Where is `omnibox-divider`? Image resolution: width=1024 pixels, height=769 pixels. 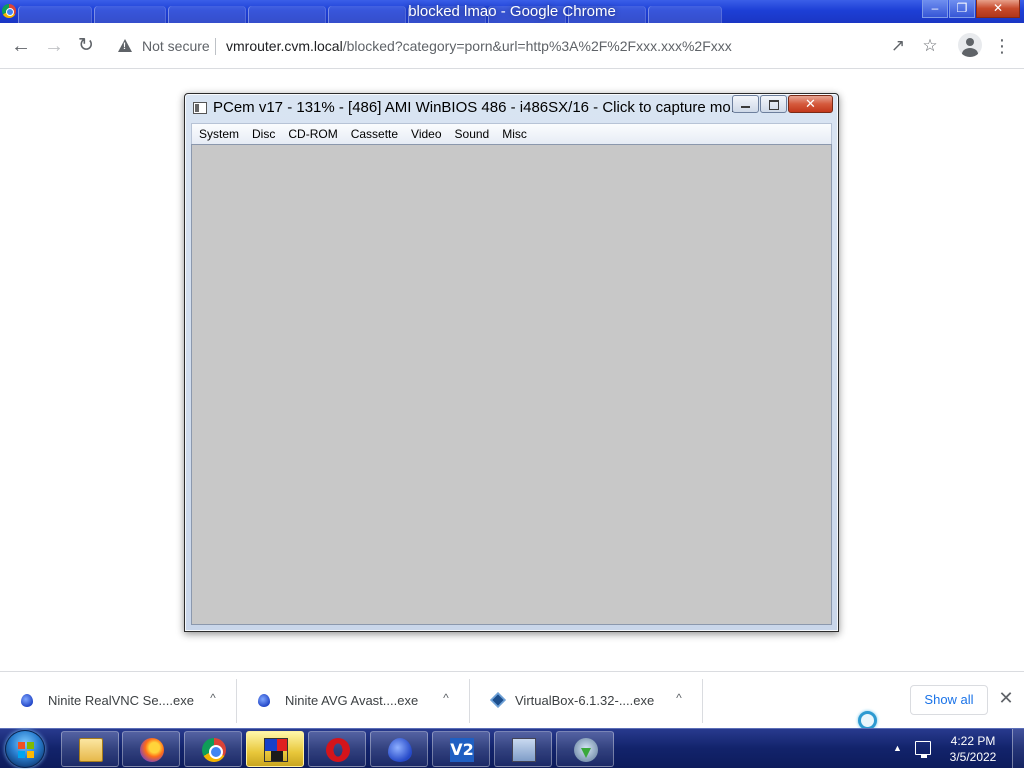
omnibox-divider is located at coordinates (215, 46).